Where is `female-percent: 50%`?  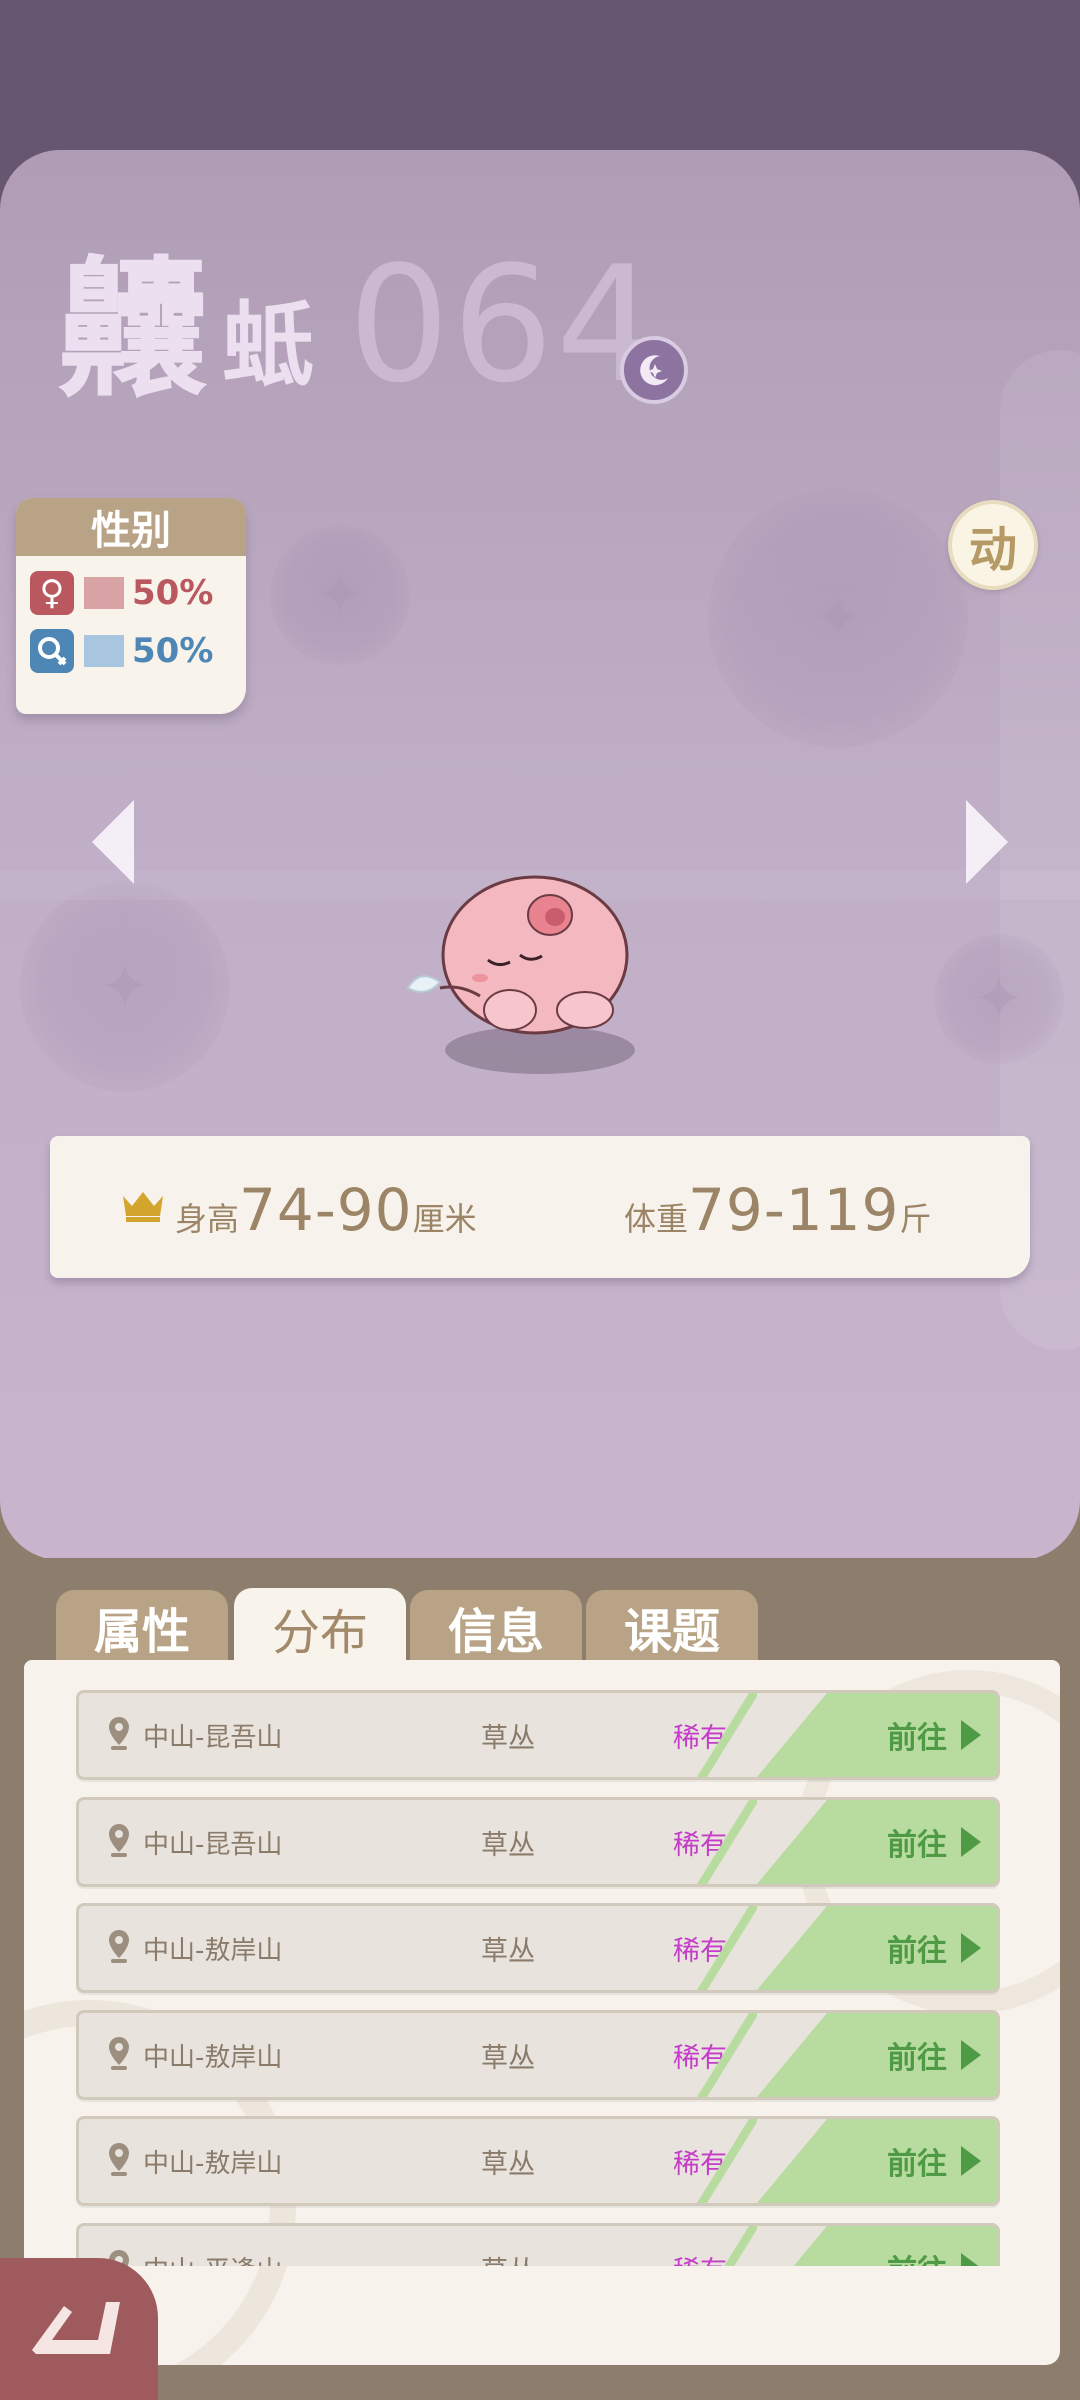
female-percent: 50% is located at coordinates (173, 593).